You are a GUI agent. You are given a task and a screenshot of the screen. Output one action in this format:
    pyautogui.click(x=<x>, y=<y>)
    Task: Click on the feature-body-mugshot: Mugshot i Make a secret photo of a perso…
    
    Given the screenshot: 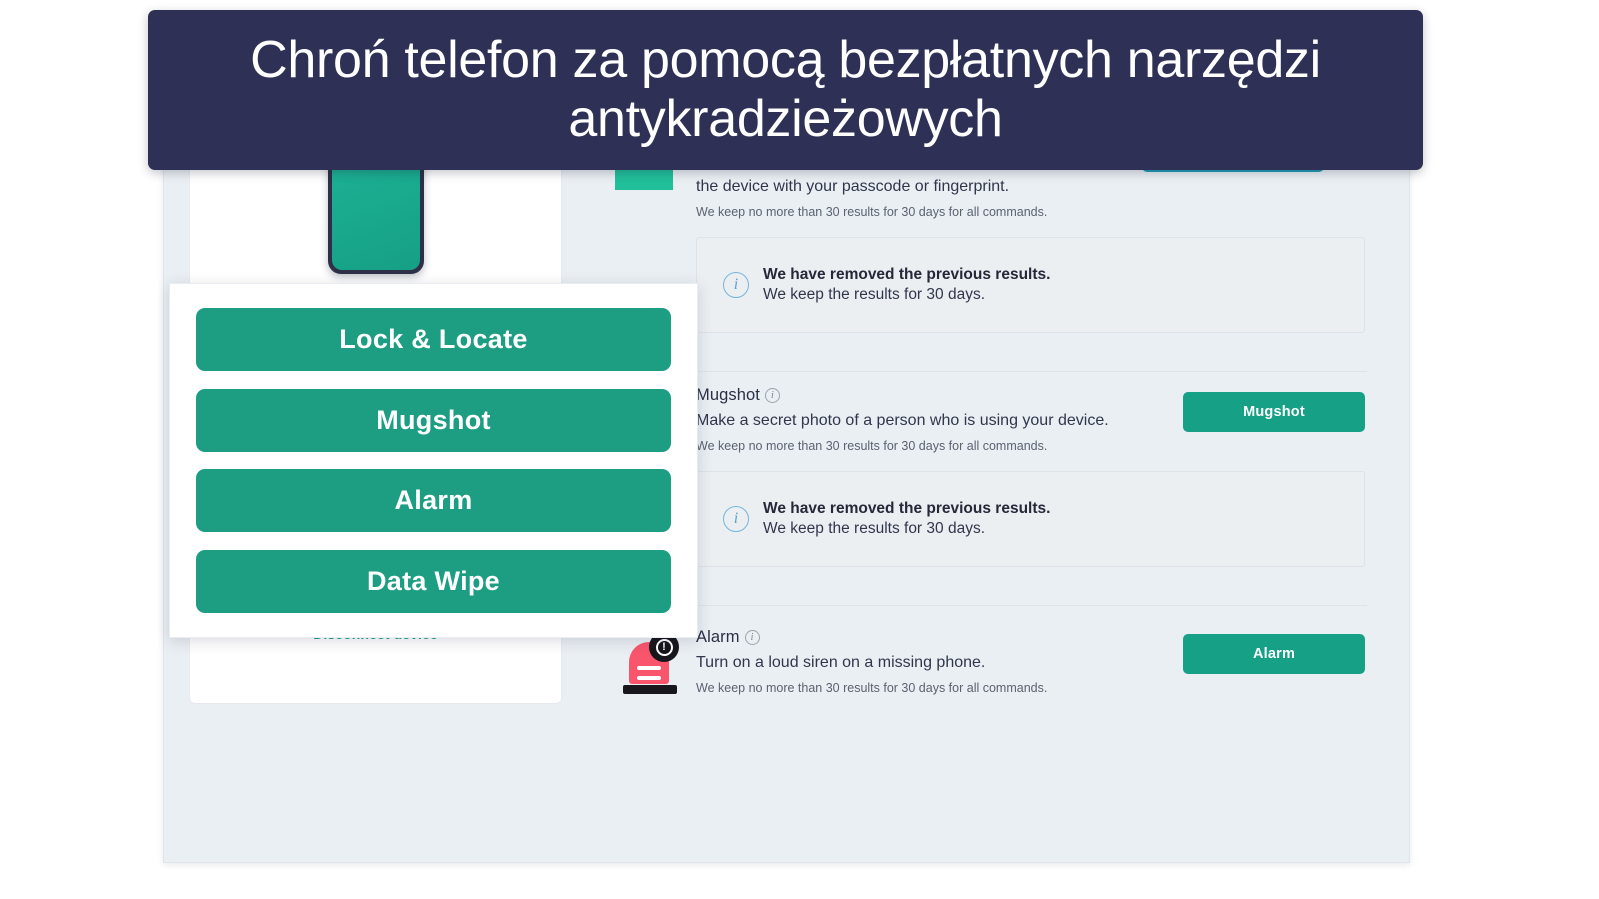 What is the action you would take?
    pyautogui.click(x=939, y=419)
    